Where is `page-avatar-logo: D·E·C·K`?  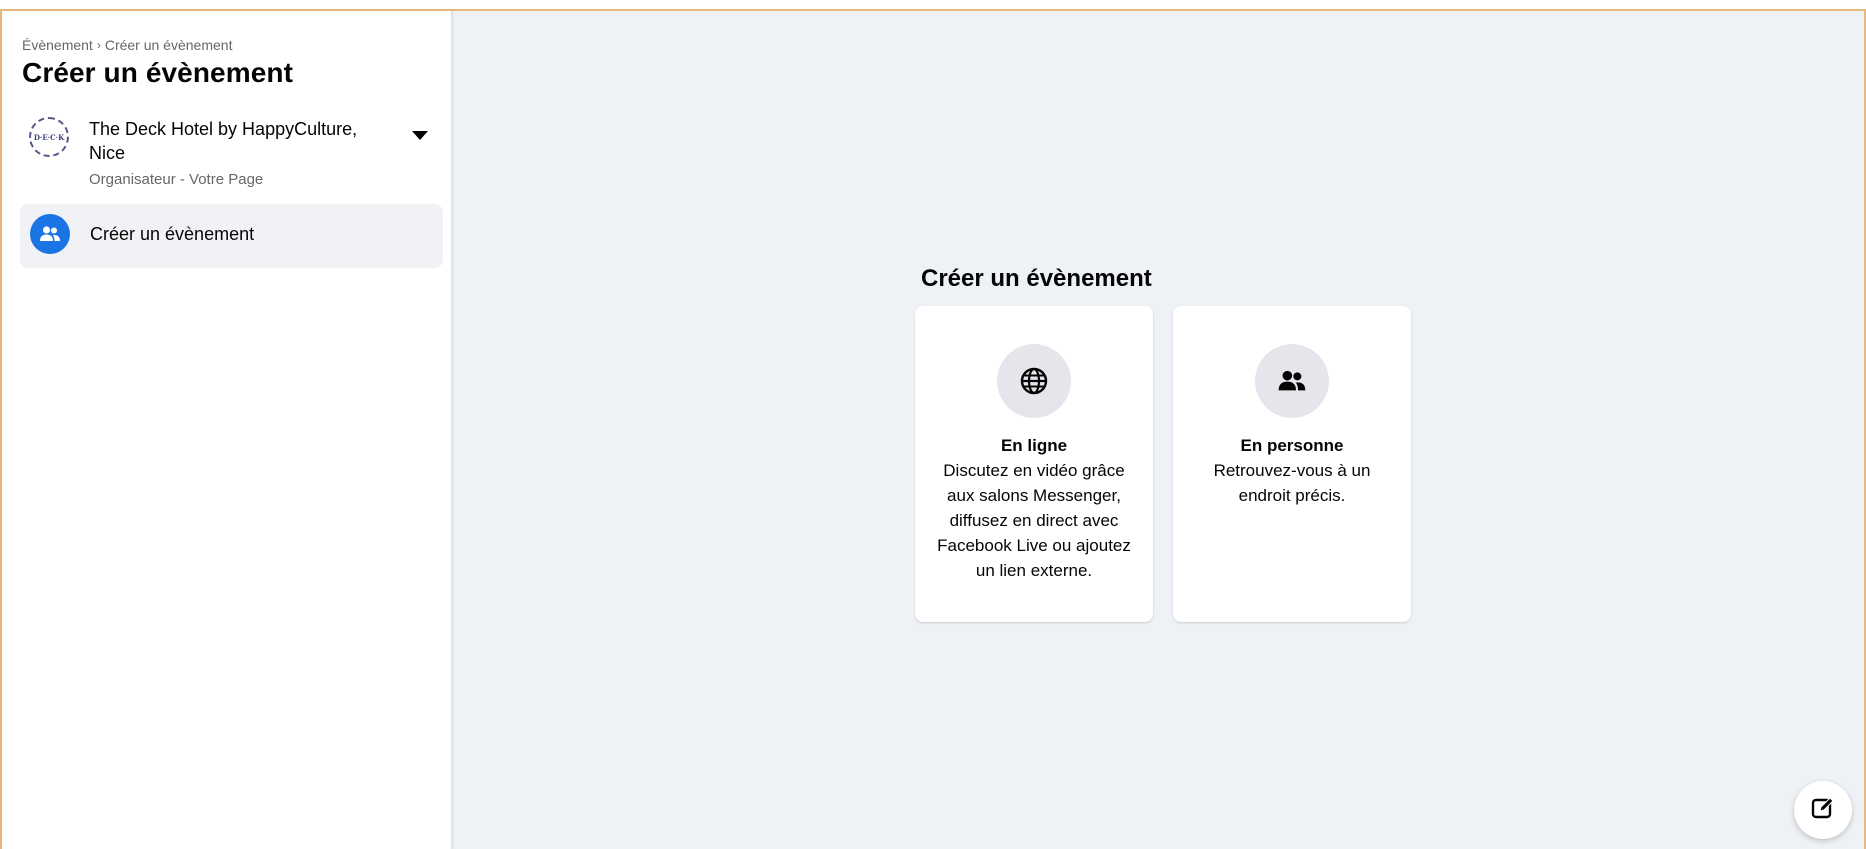
page-avatar-logo: D·E·C·K is located at coordinates (49, 137).